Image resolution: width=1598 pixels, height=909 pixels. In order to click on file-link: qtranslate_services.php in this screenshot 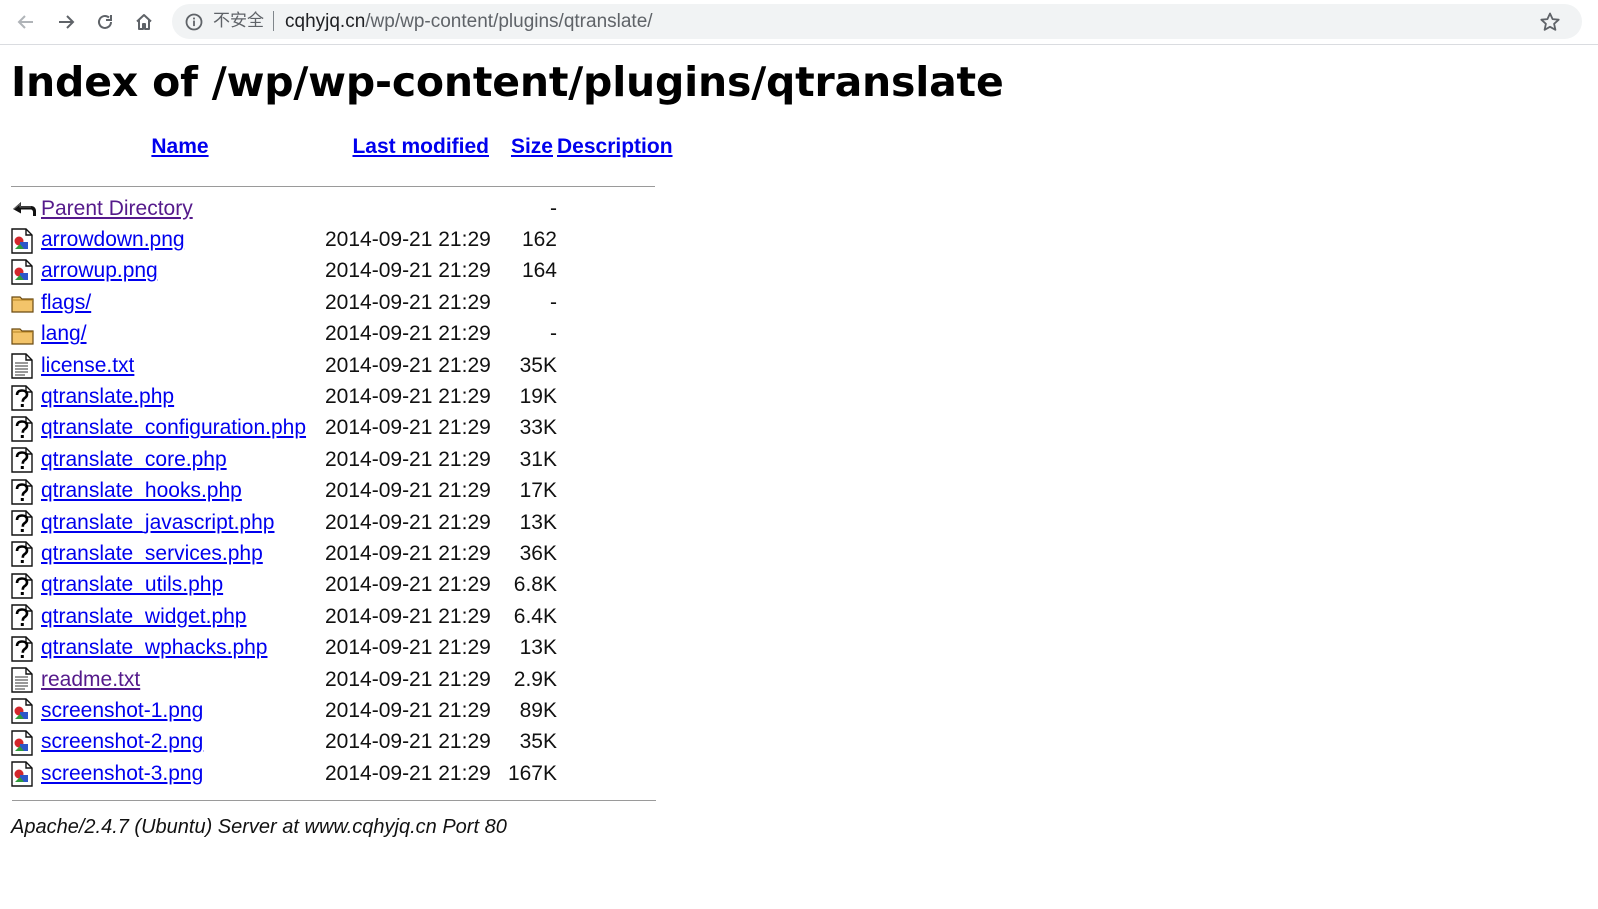, I will do `click(152, 553)`.